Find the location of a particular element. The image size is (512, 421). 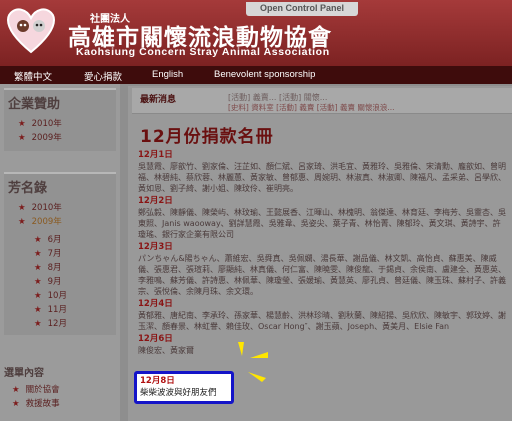

entry-date: 12月1日 is located at coordinates (155, 155).